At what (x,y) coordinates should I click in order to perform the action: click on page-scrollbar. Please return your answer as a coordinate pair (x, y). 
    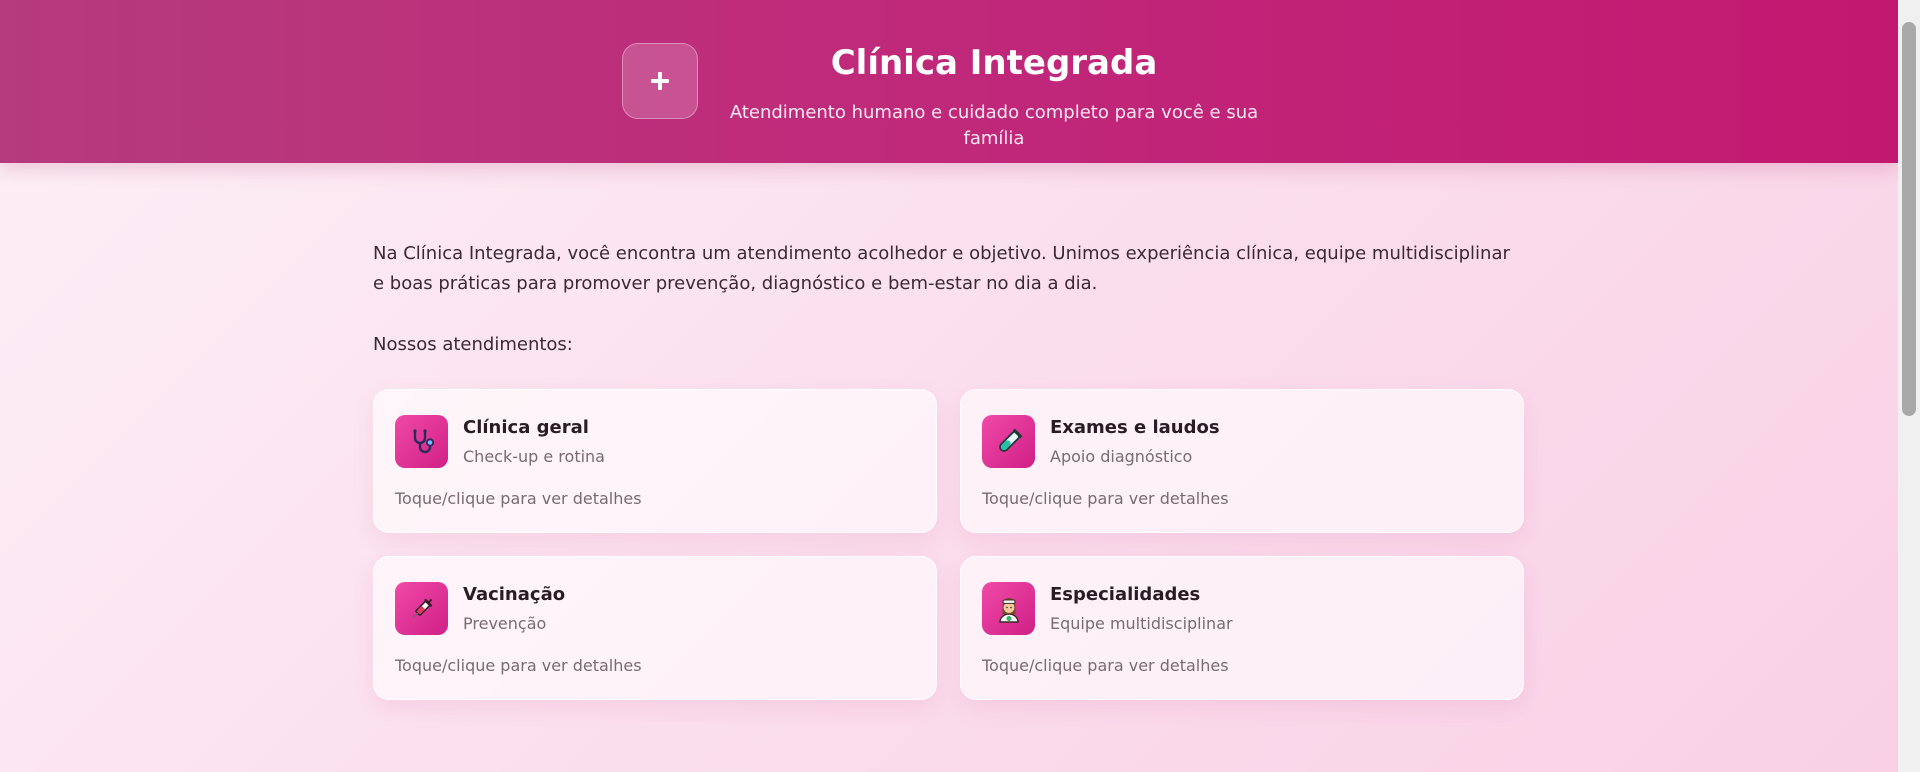
    Looking at the image, I should click on (1909, 386).